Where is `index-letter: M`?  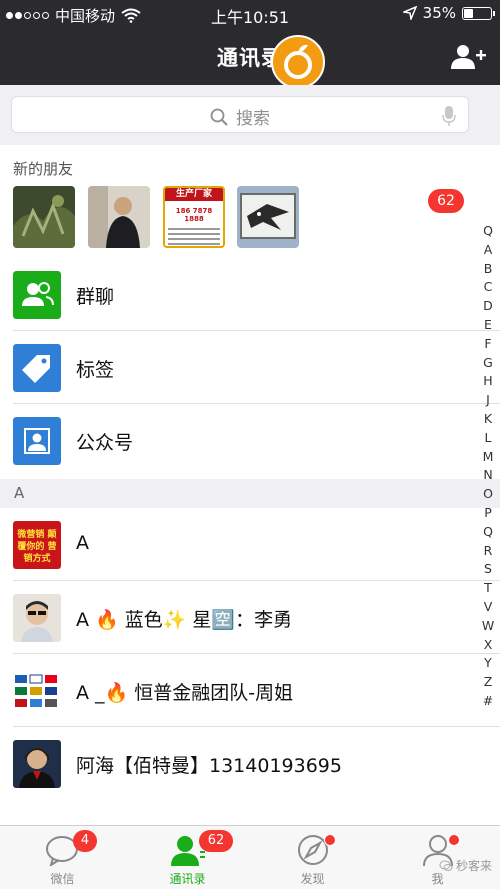 index-letter: M is located at coordinates (488, 457).